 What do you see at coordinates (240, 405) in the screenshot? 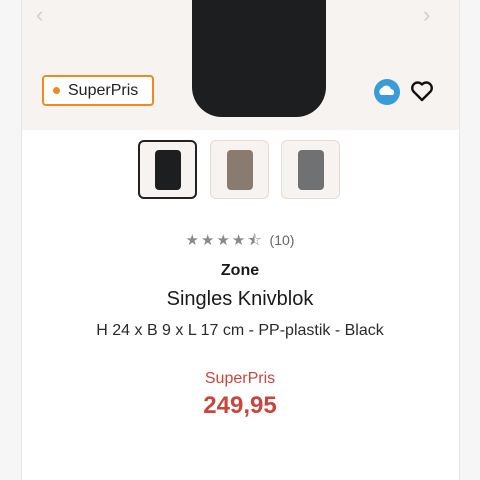
I see `product-price: 249,95` at bounding box center [240, 405].